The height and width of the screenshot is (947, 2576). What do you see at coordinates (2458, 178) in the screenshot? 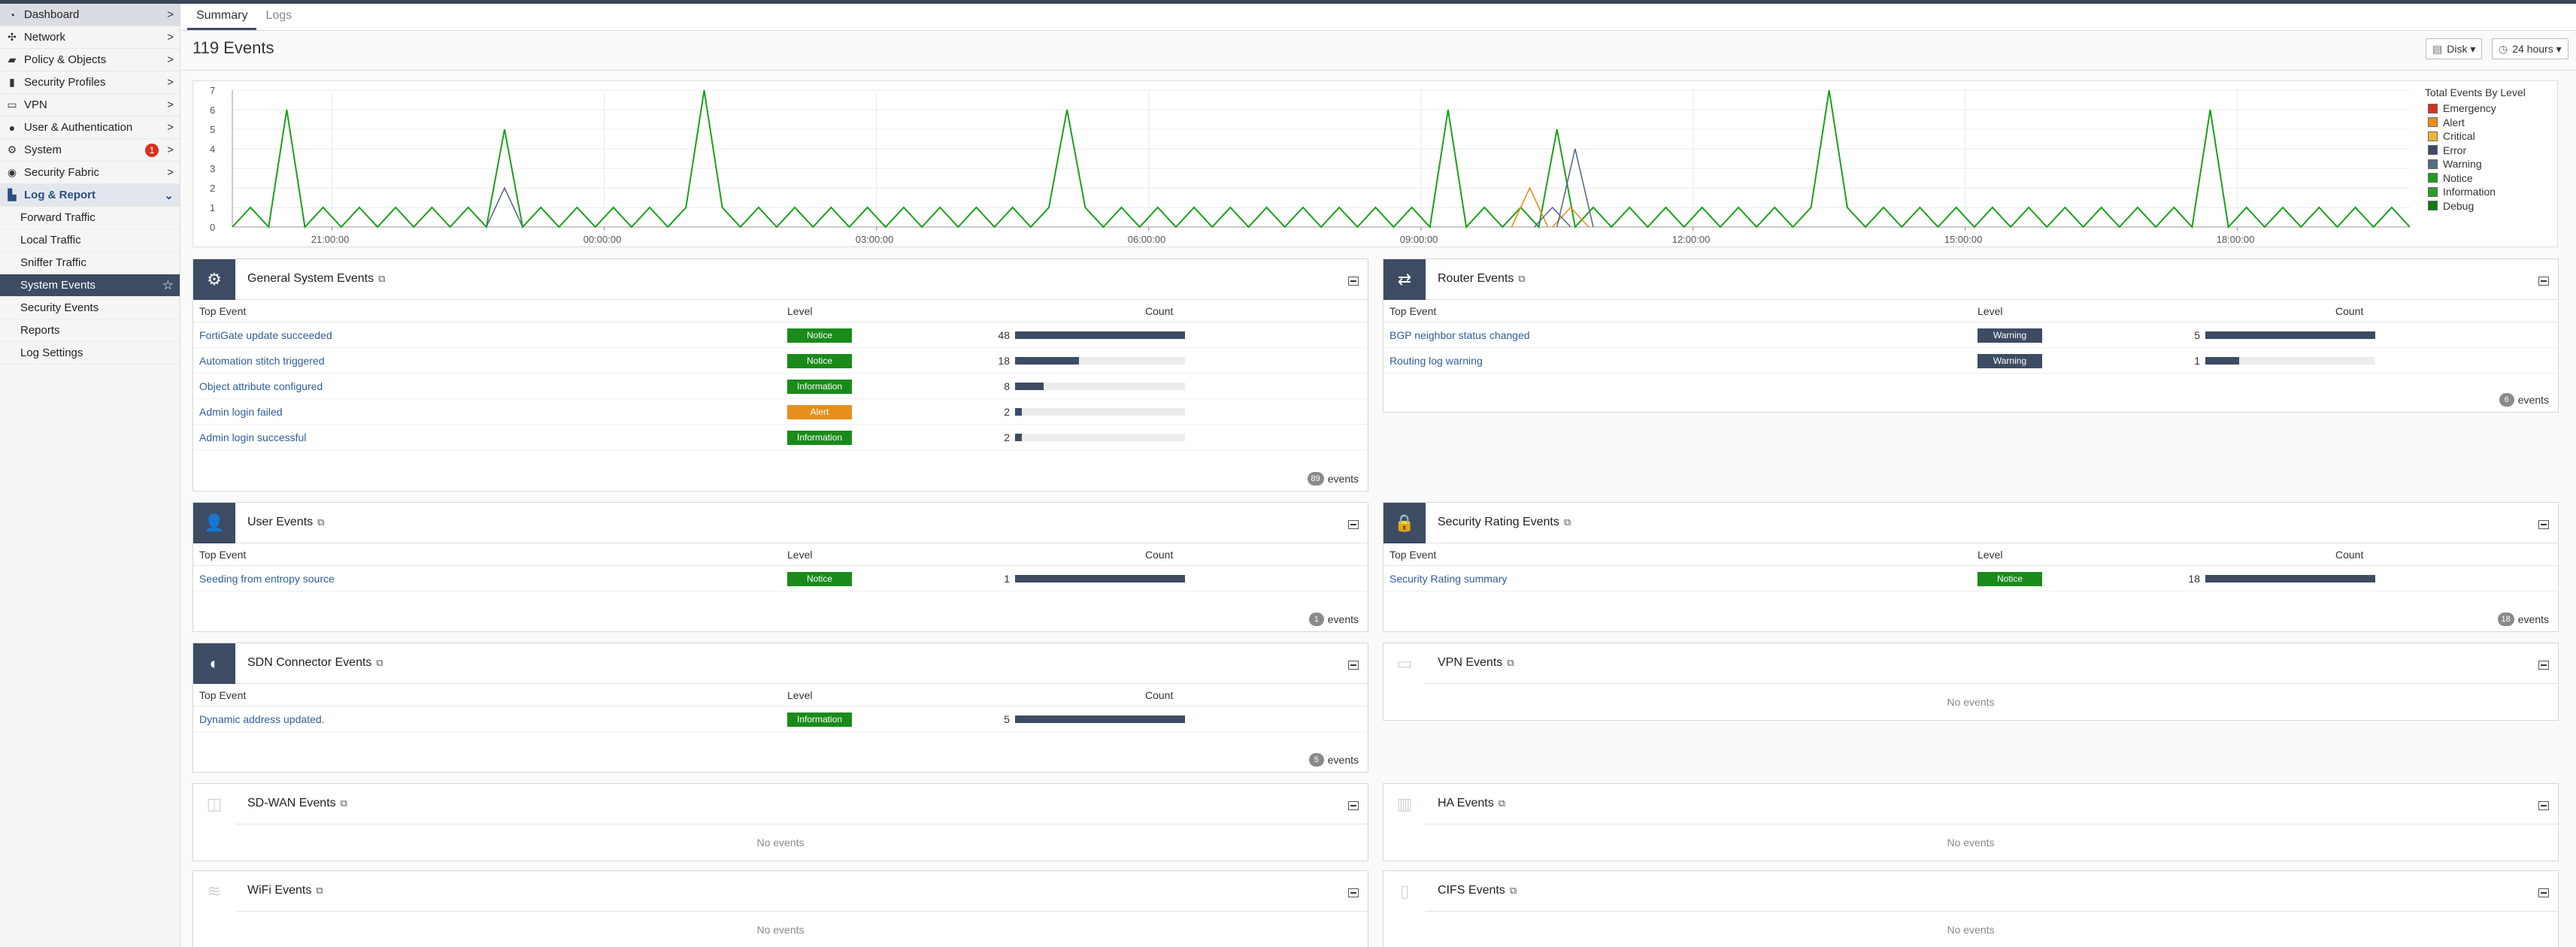
I see `legend-label: Notice` at bounding box center [2458, 178].